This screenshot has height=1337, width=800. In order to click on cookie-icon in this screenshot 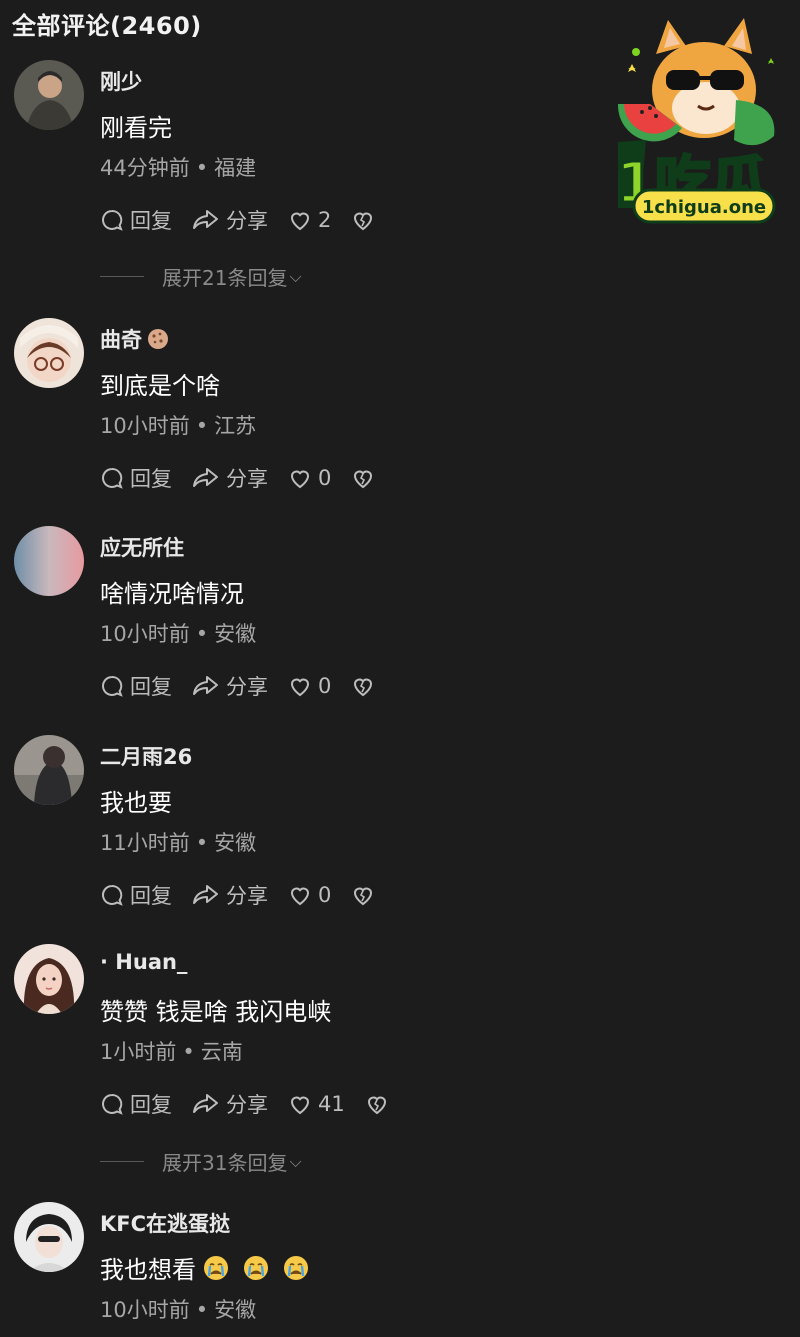, I will do `click(158, 341)`.